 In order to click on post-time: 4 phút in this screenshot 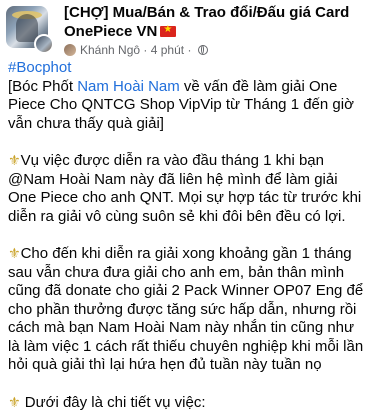, I will do `click(167, 50)`.